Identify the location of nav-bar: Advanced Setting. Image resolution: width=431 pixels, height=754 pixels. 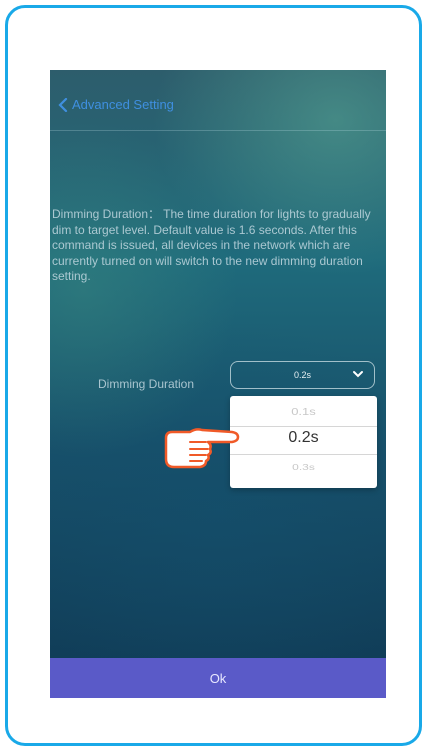
(218, 100).